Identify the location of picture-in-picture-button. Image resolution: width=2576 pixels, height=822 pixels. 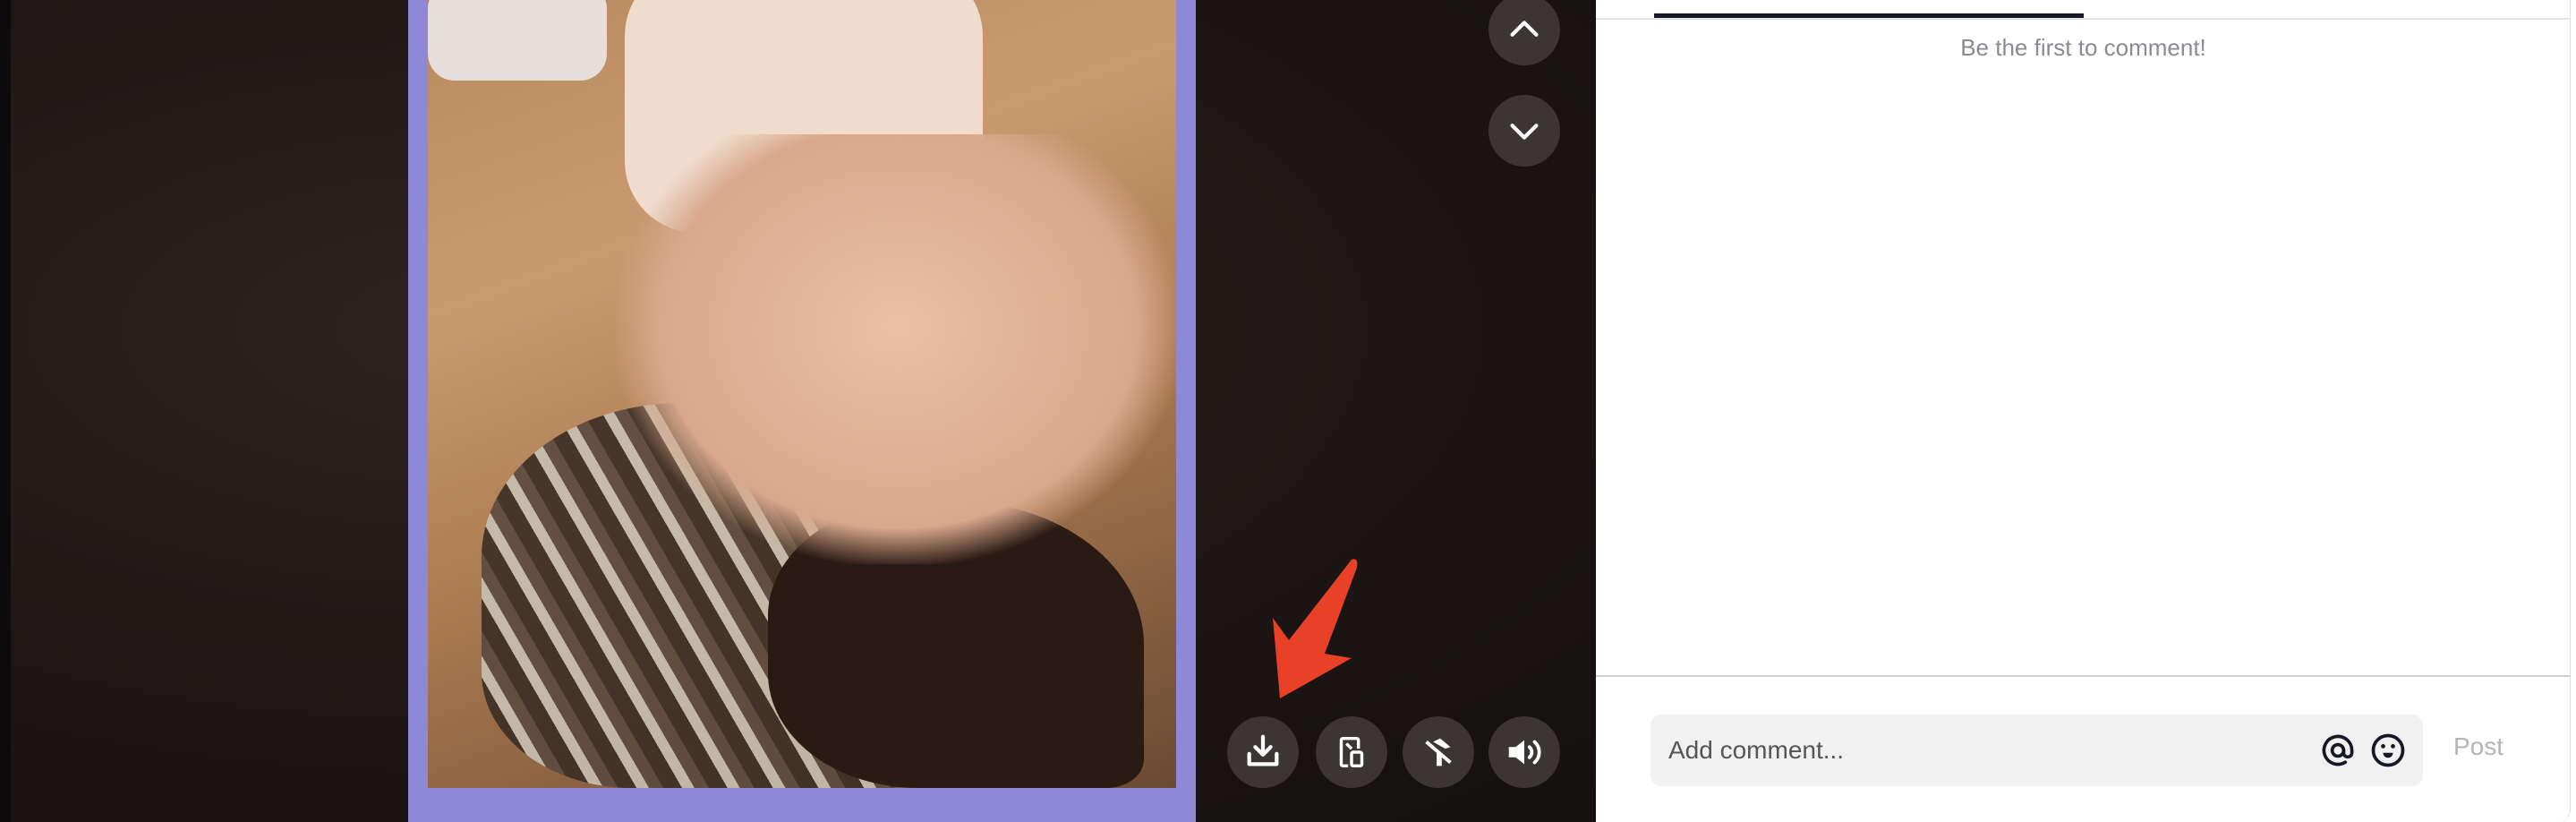
(1351, 752).